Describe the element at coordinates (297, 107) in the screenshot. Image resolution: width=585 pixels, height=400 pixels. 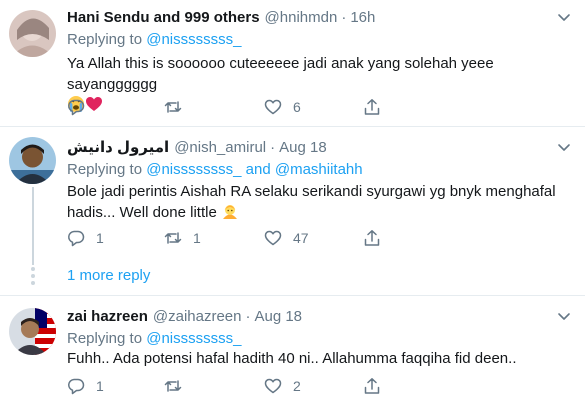
I see `like-count: 6` at that location.